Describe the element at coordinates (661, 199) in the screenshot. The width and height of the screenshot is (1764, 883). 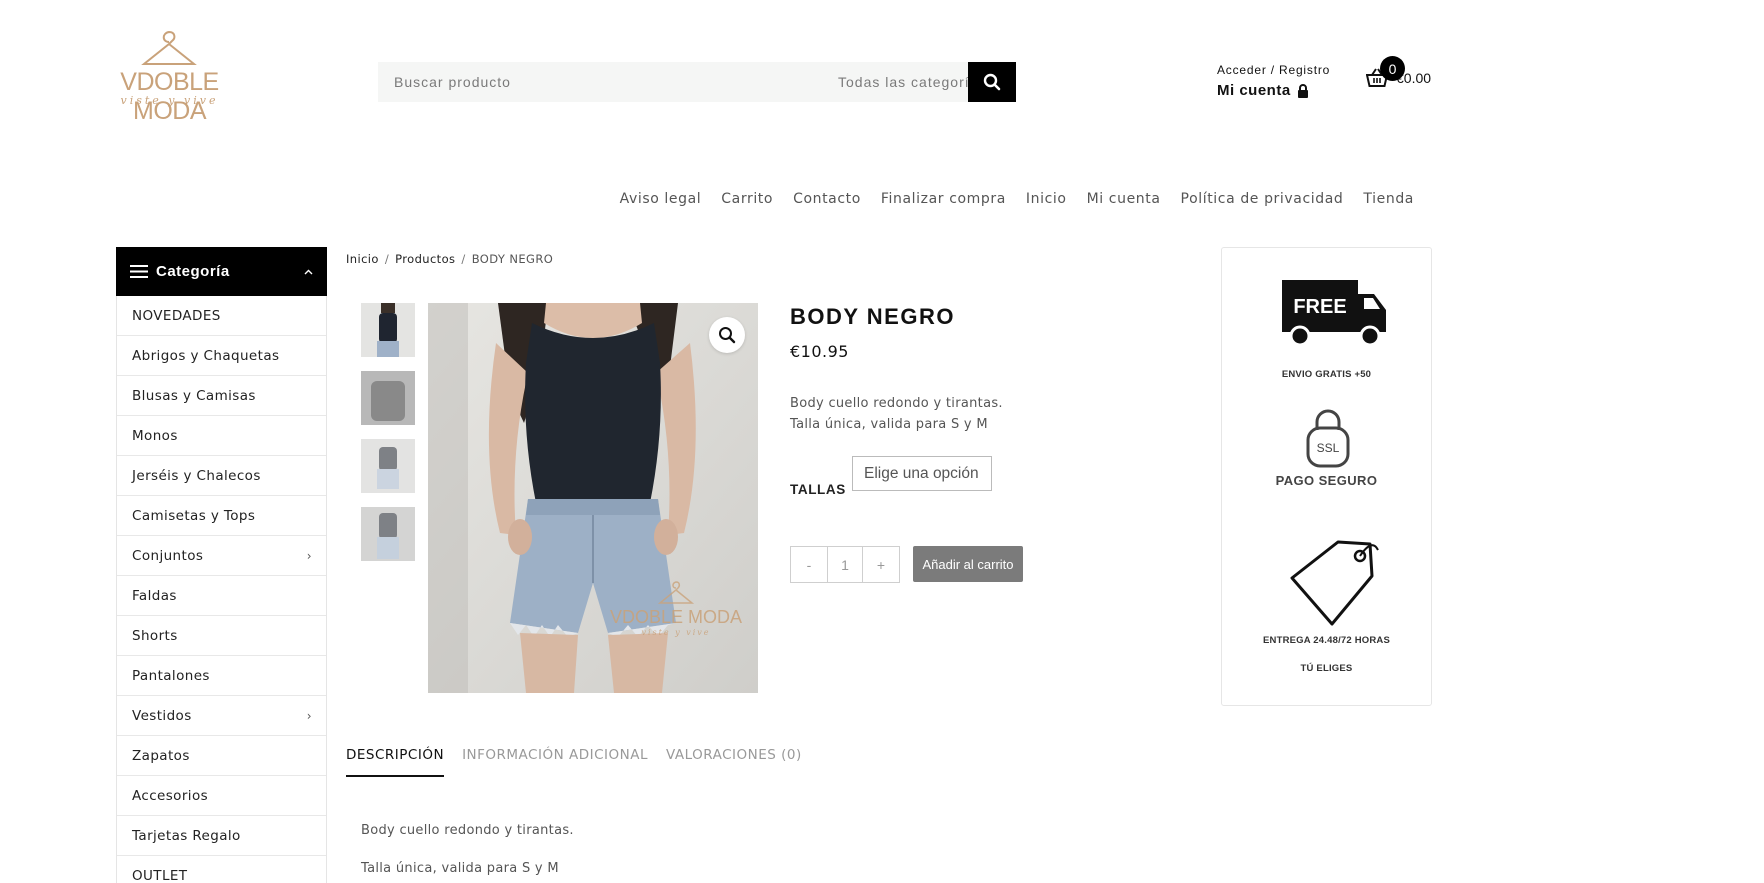
I see `nav-aviso-legal: Aviso legal` at that location.